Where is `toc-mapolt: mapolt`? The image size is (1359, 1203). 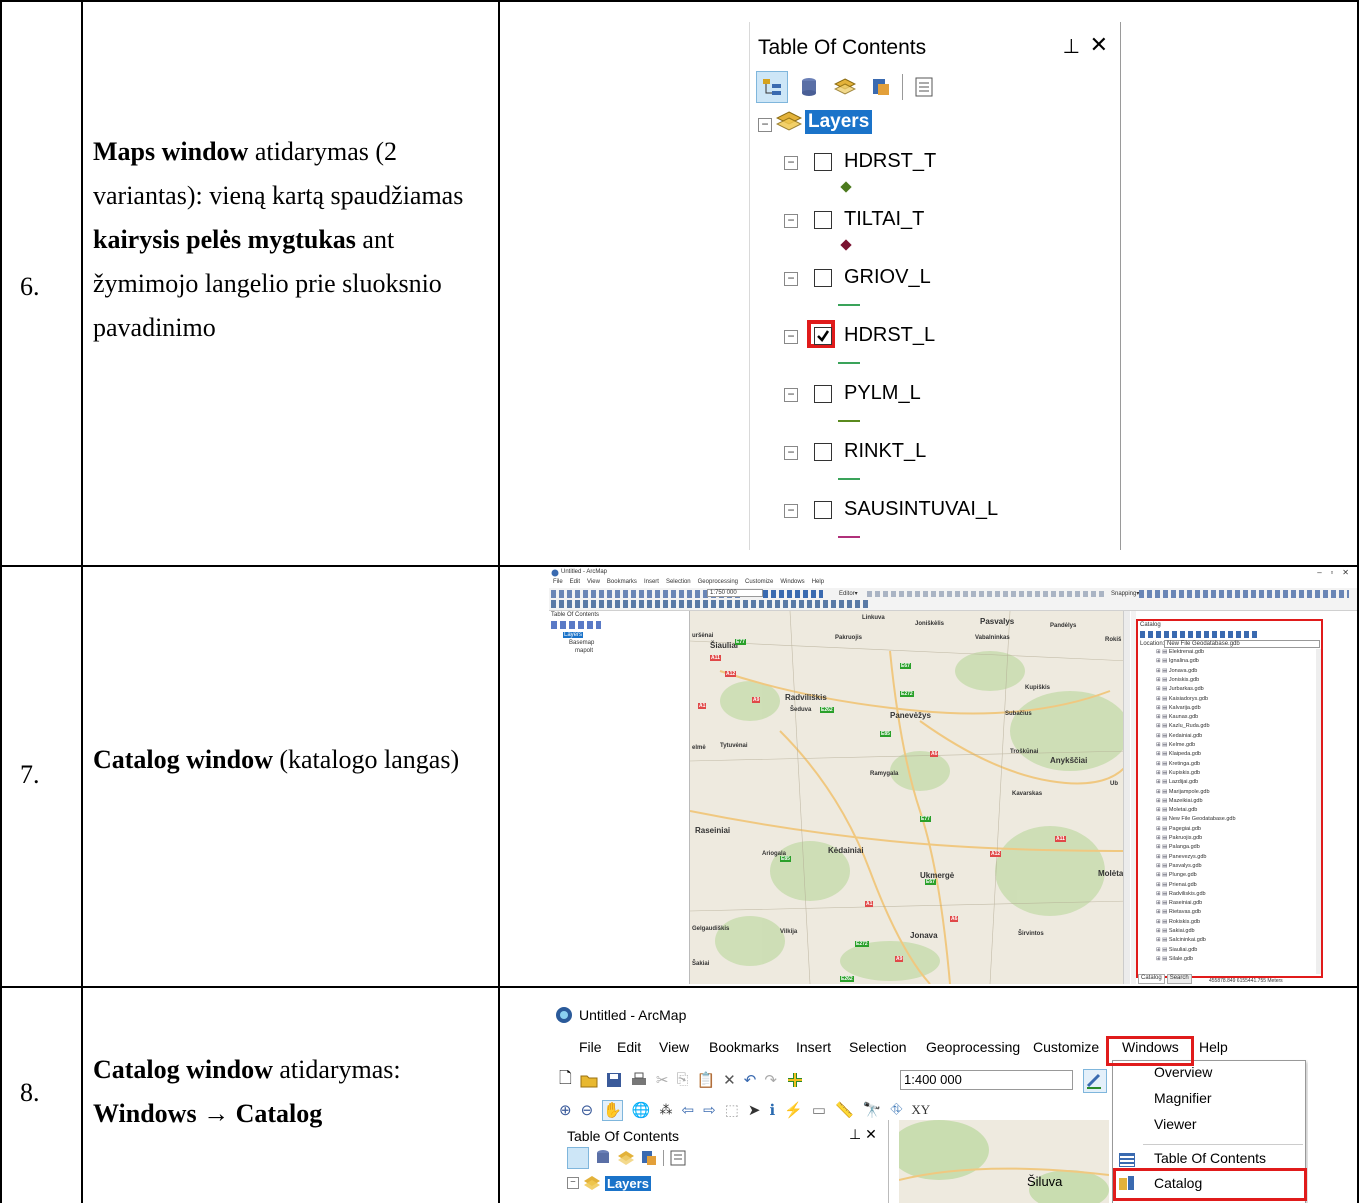
toc-mapolt: mapolt is located at coordinates (584, 651).